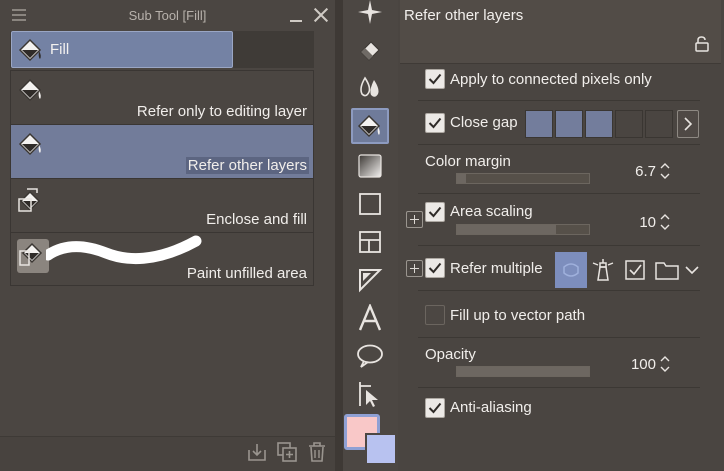  What do you see at coordinates (553, 220) in the screenshot?
I see `area-scaling-row: Area scaling 10` at bounding box center [553, 220].